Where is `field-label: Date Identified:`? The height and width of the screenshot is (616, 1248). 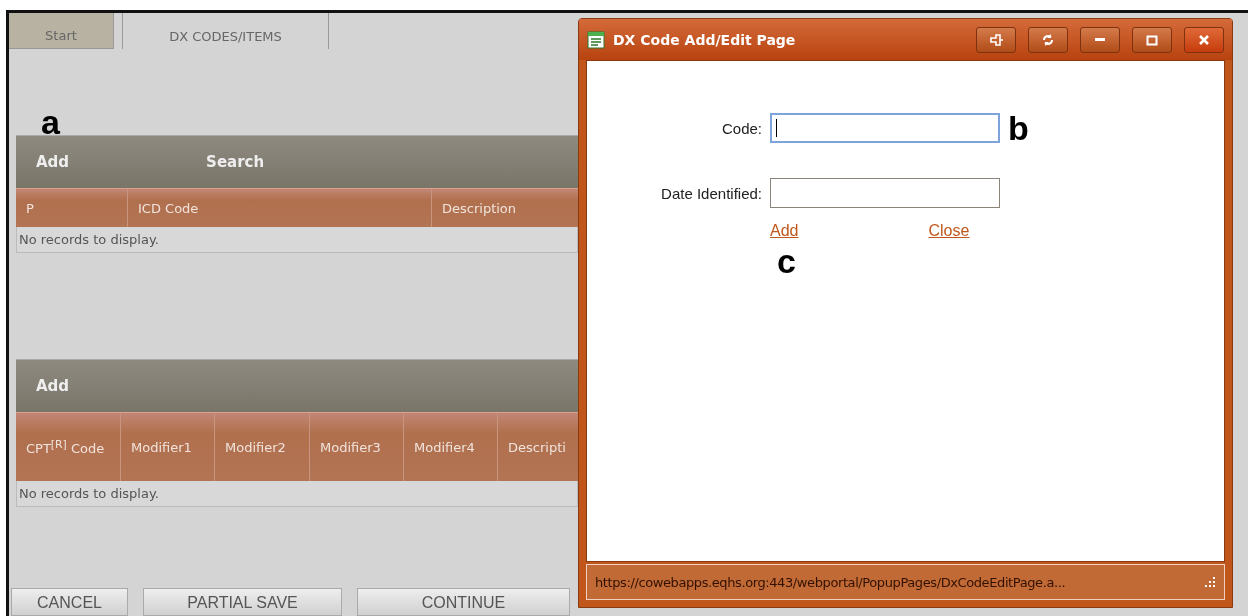 field-label: Date Identified: is located at coordinates (711, 193).